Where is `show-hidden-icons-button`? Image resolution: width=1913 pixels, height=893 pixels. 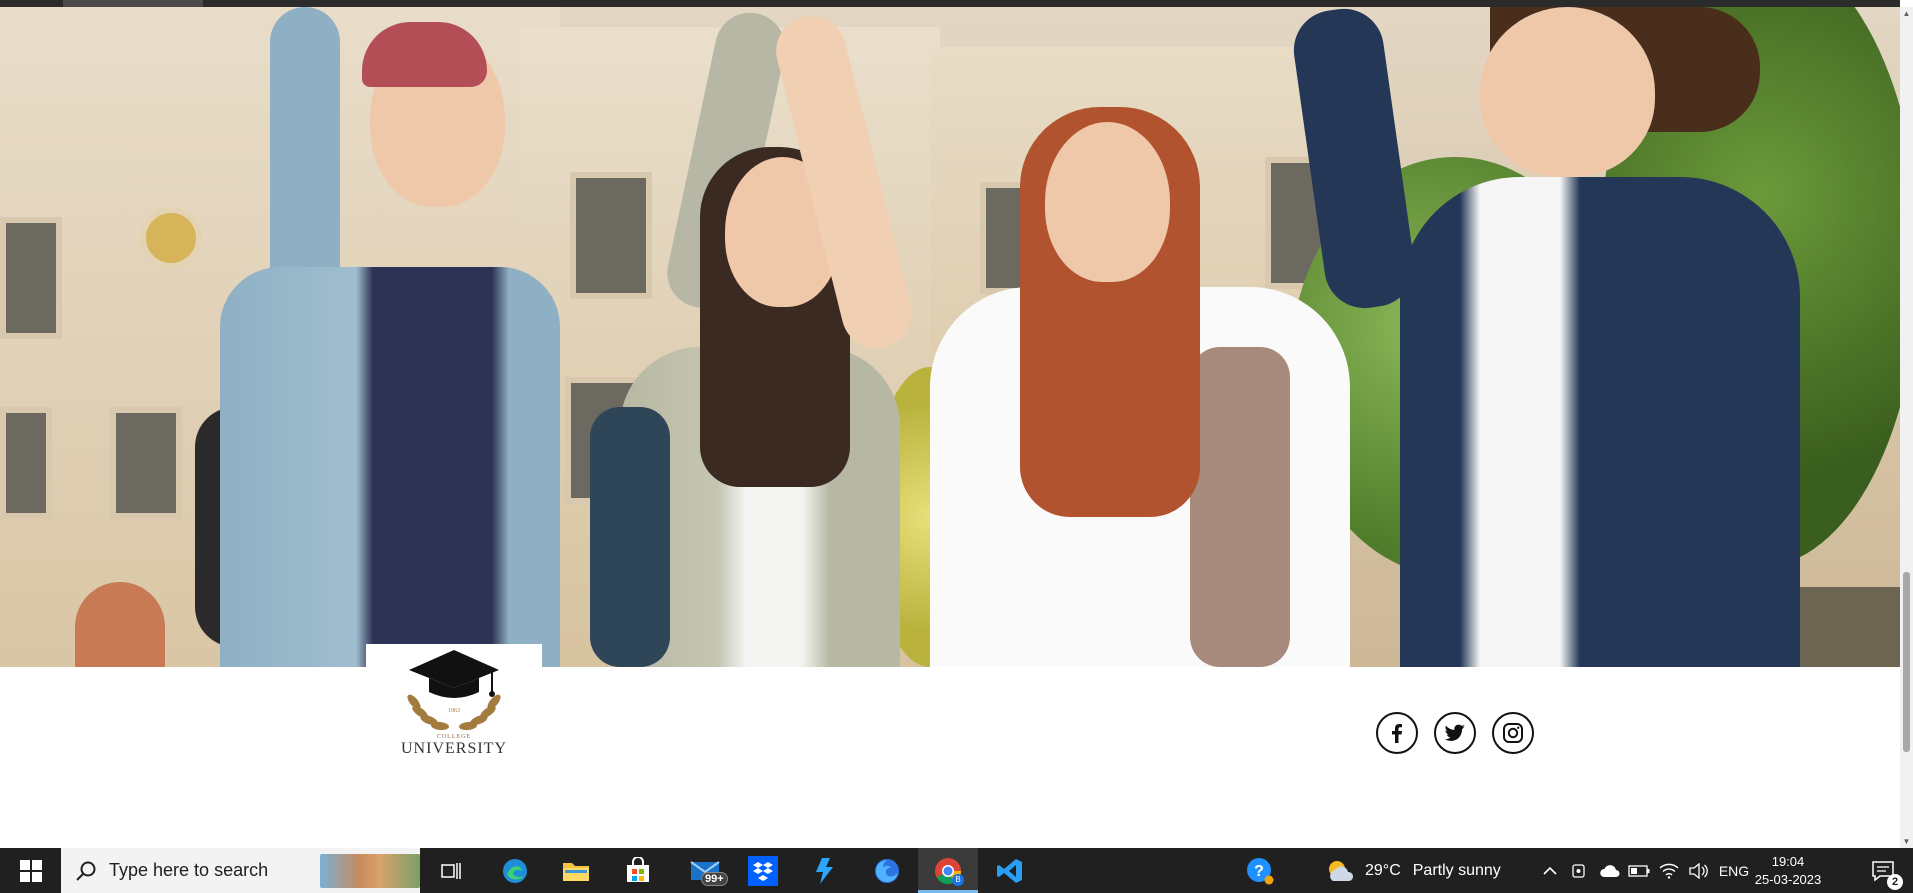
show-hidden-icons-button is located at coordinates (1550, 870).